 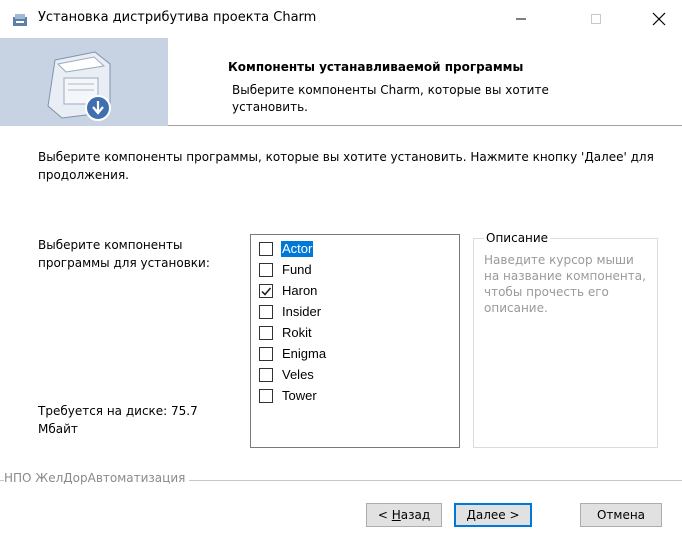 I want to click on installer-icon, so click(x=20, y=20).